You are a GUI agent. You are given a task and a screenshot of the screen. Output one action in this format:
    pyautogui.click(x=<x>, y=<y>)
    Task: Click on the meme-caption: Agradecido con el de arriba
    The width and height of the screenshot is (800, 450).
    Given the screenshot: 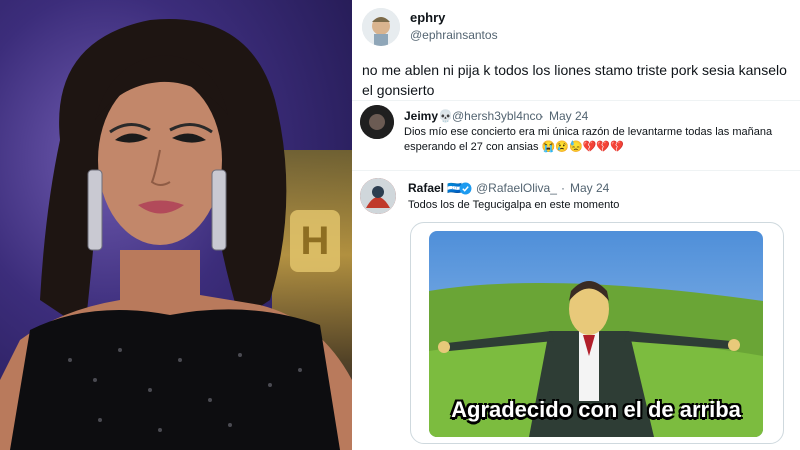 What is the action you would take?
    pyautogui.click(x=596, y=409)
    